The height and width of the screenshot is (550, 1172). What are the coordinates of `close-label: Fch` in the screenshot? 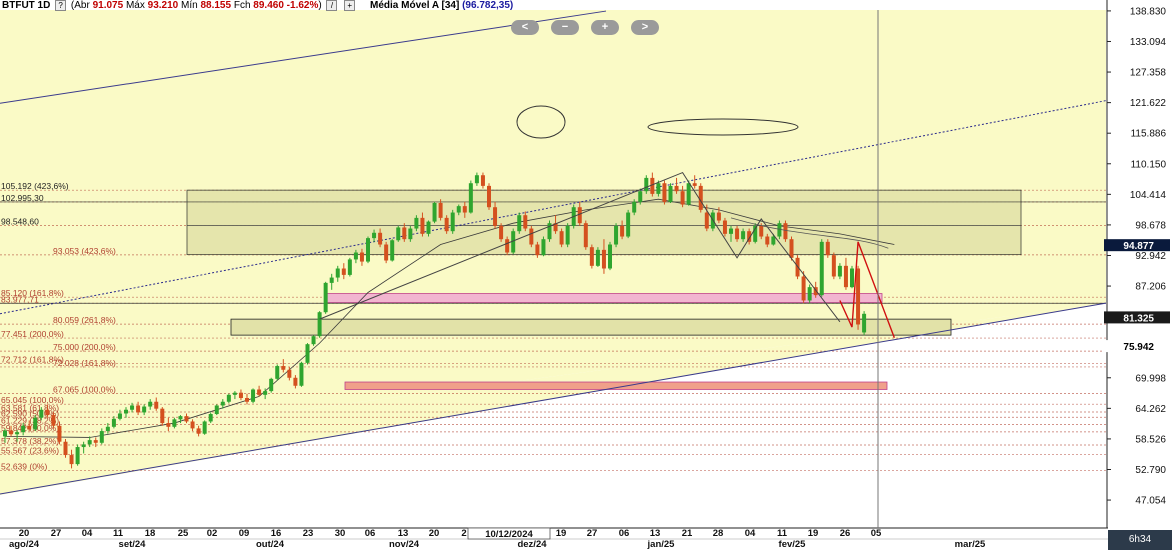 It's located at (242, 6).